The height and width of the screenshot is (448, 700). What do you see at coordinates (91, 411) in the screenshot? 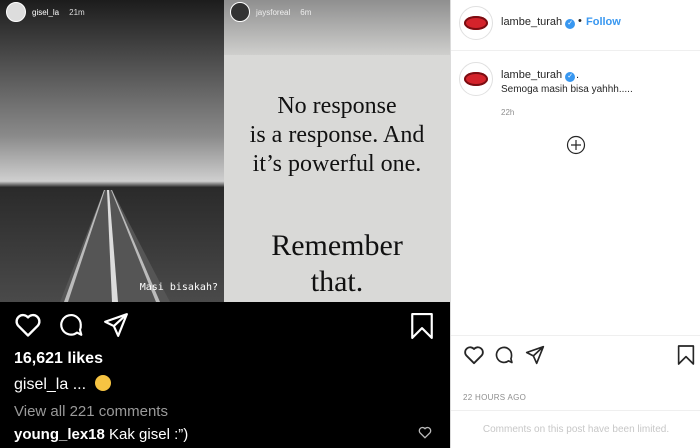
I see `view-all-comments-link: View all 221 comments` at bounding box center [91, 411].